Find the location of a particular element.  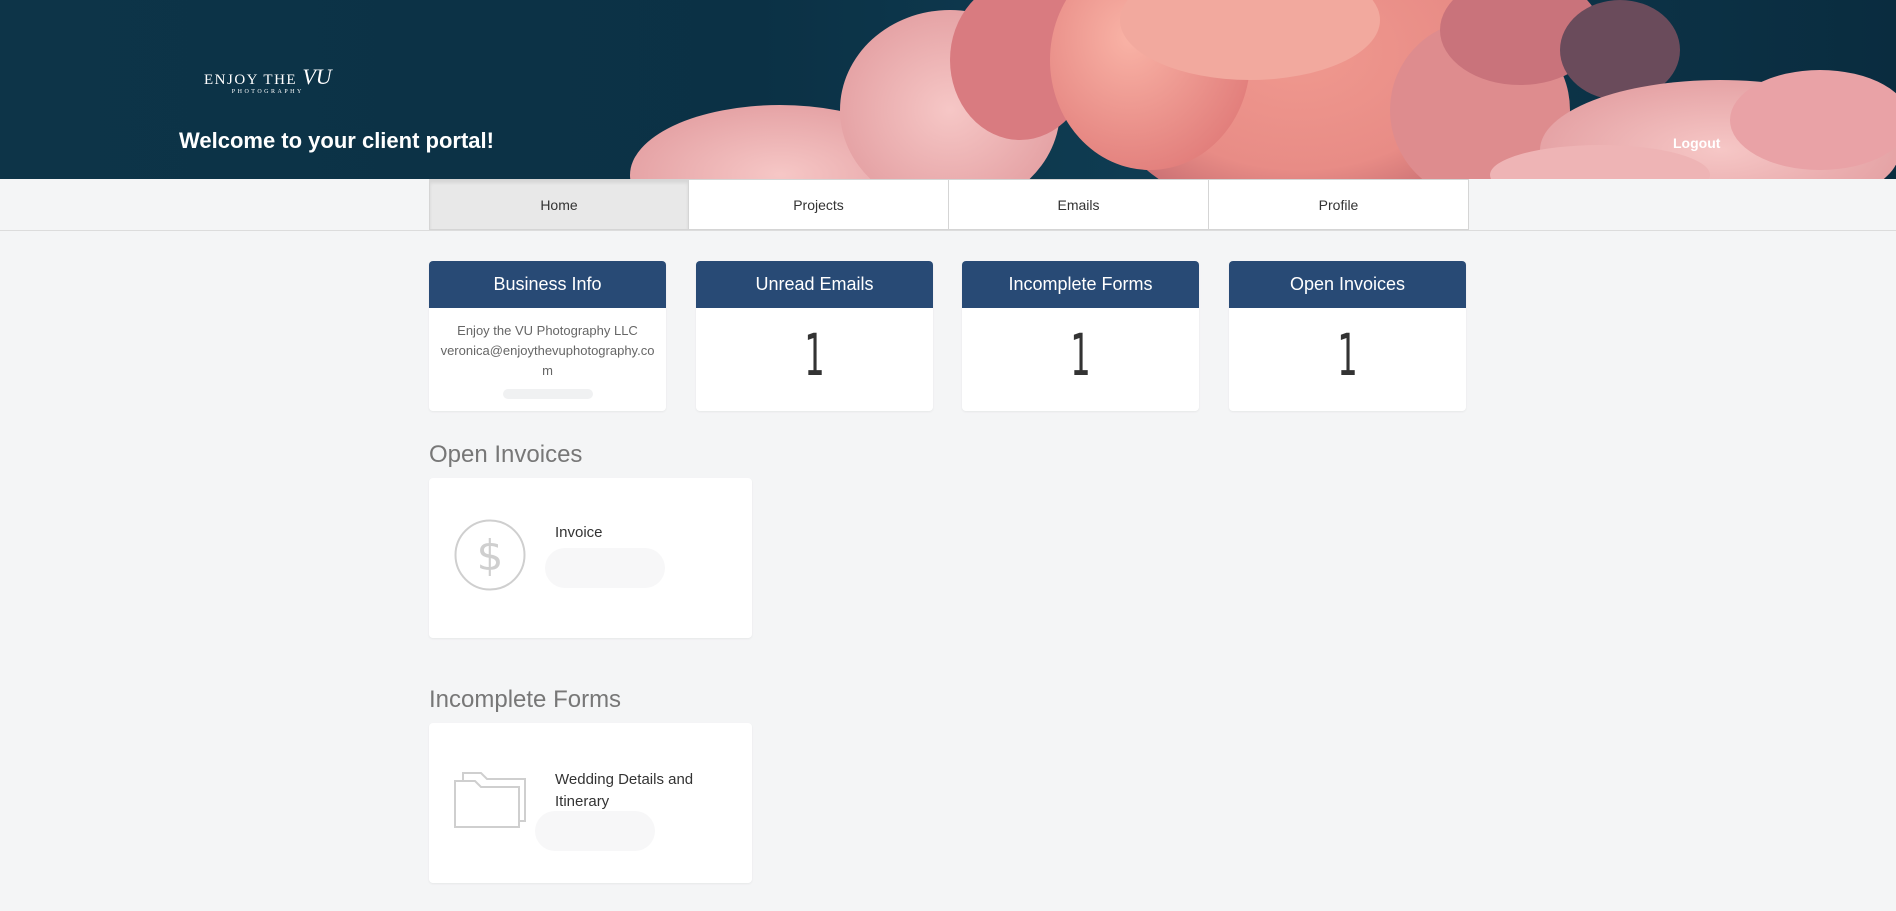

welcome-heading: Welcome to your client portal! is located at coordinates (336, 140).